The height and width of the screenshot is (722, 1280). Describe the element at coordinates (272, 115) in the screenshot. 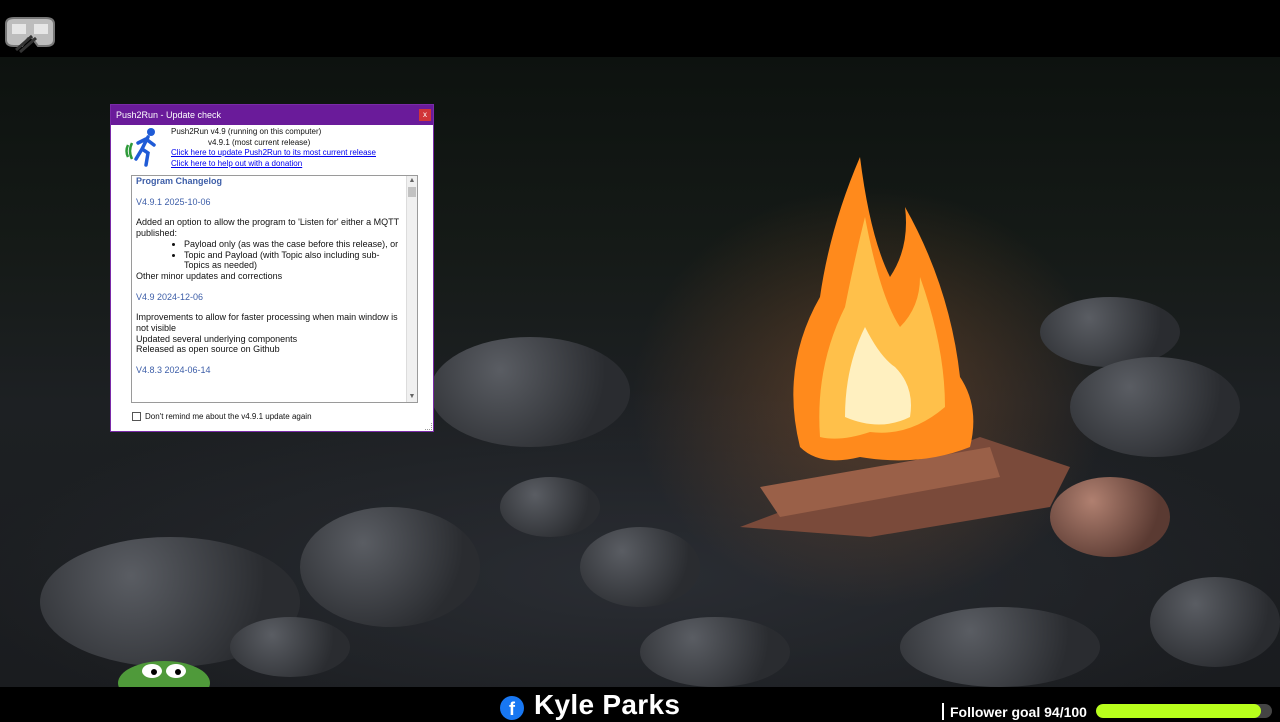

I see `dialog-title-bar: Push2Run - Update check x` at that location.